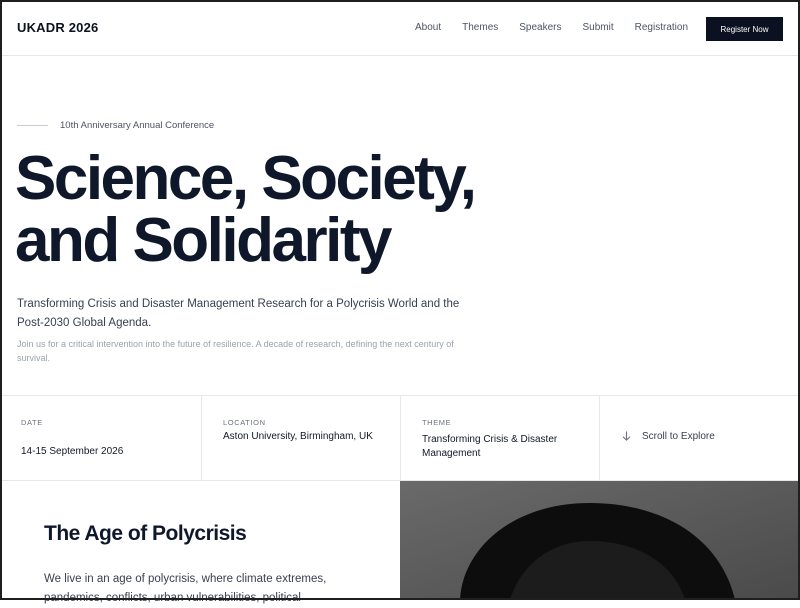 The image size is (800, 608). I want to click on hero-title-line-1: Science, Society,, so click(246, 178).